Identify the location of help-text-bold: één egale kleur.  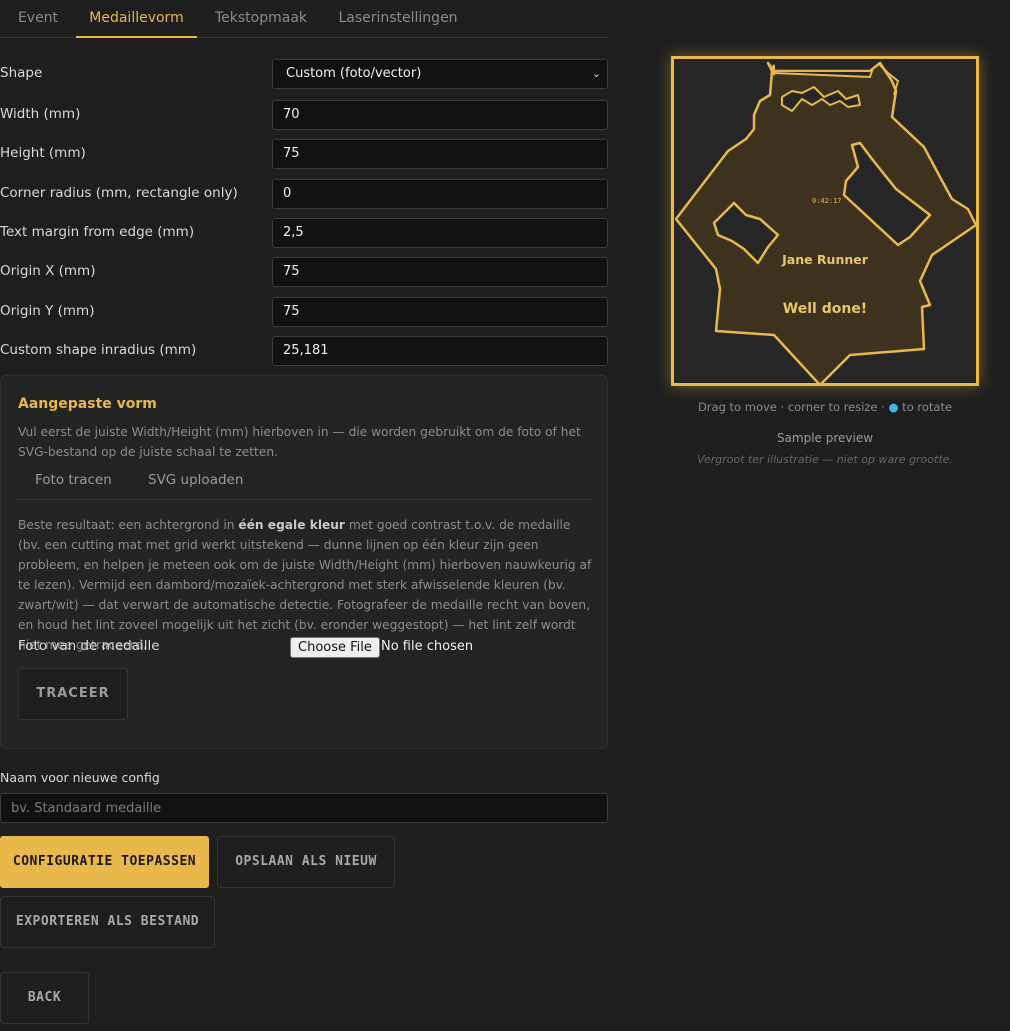
(291, 525).